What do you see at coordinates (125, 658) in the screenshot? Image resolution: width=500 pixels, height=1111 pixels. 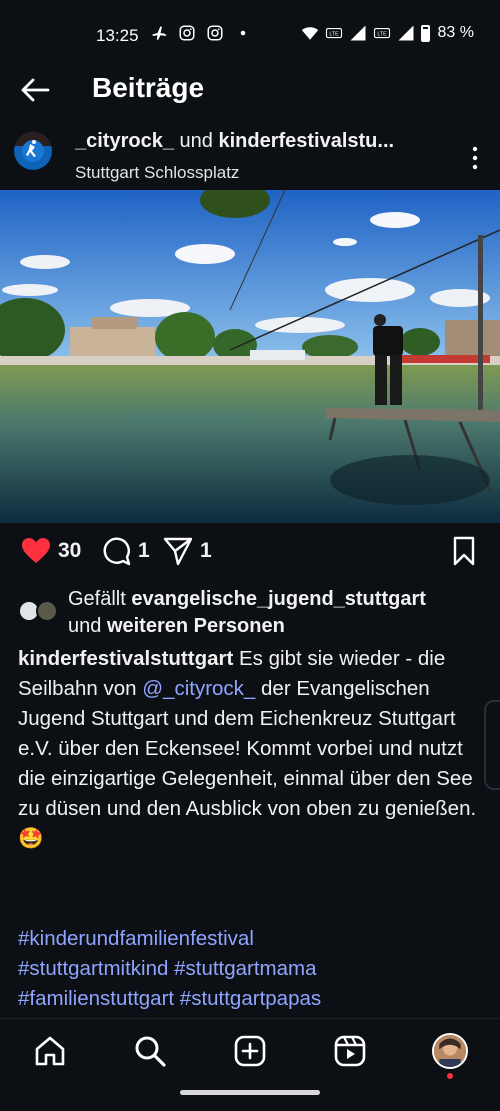 I see `caption-user: kinderfestivalstuttgart` at bounding box center [125, 658].